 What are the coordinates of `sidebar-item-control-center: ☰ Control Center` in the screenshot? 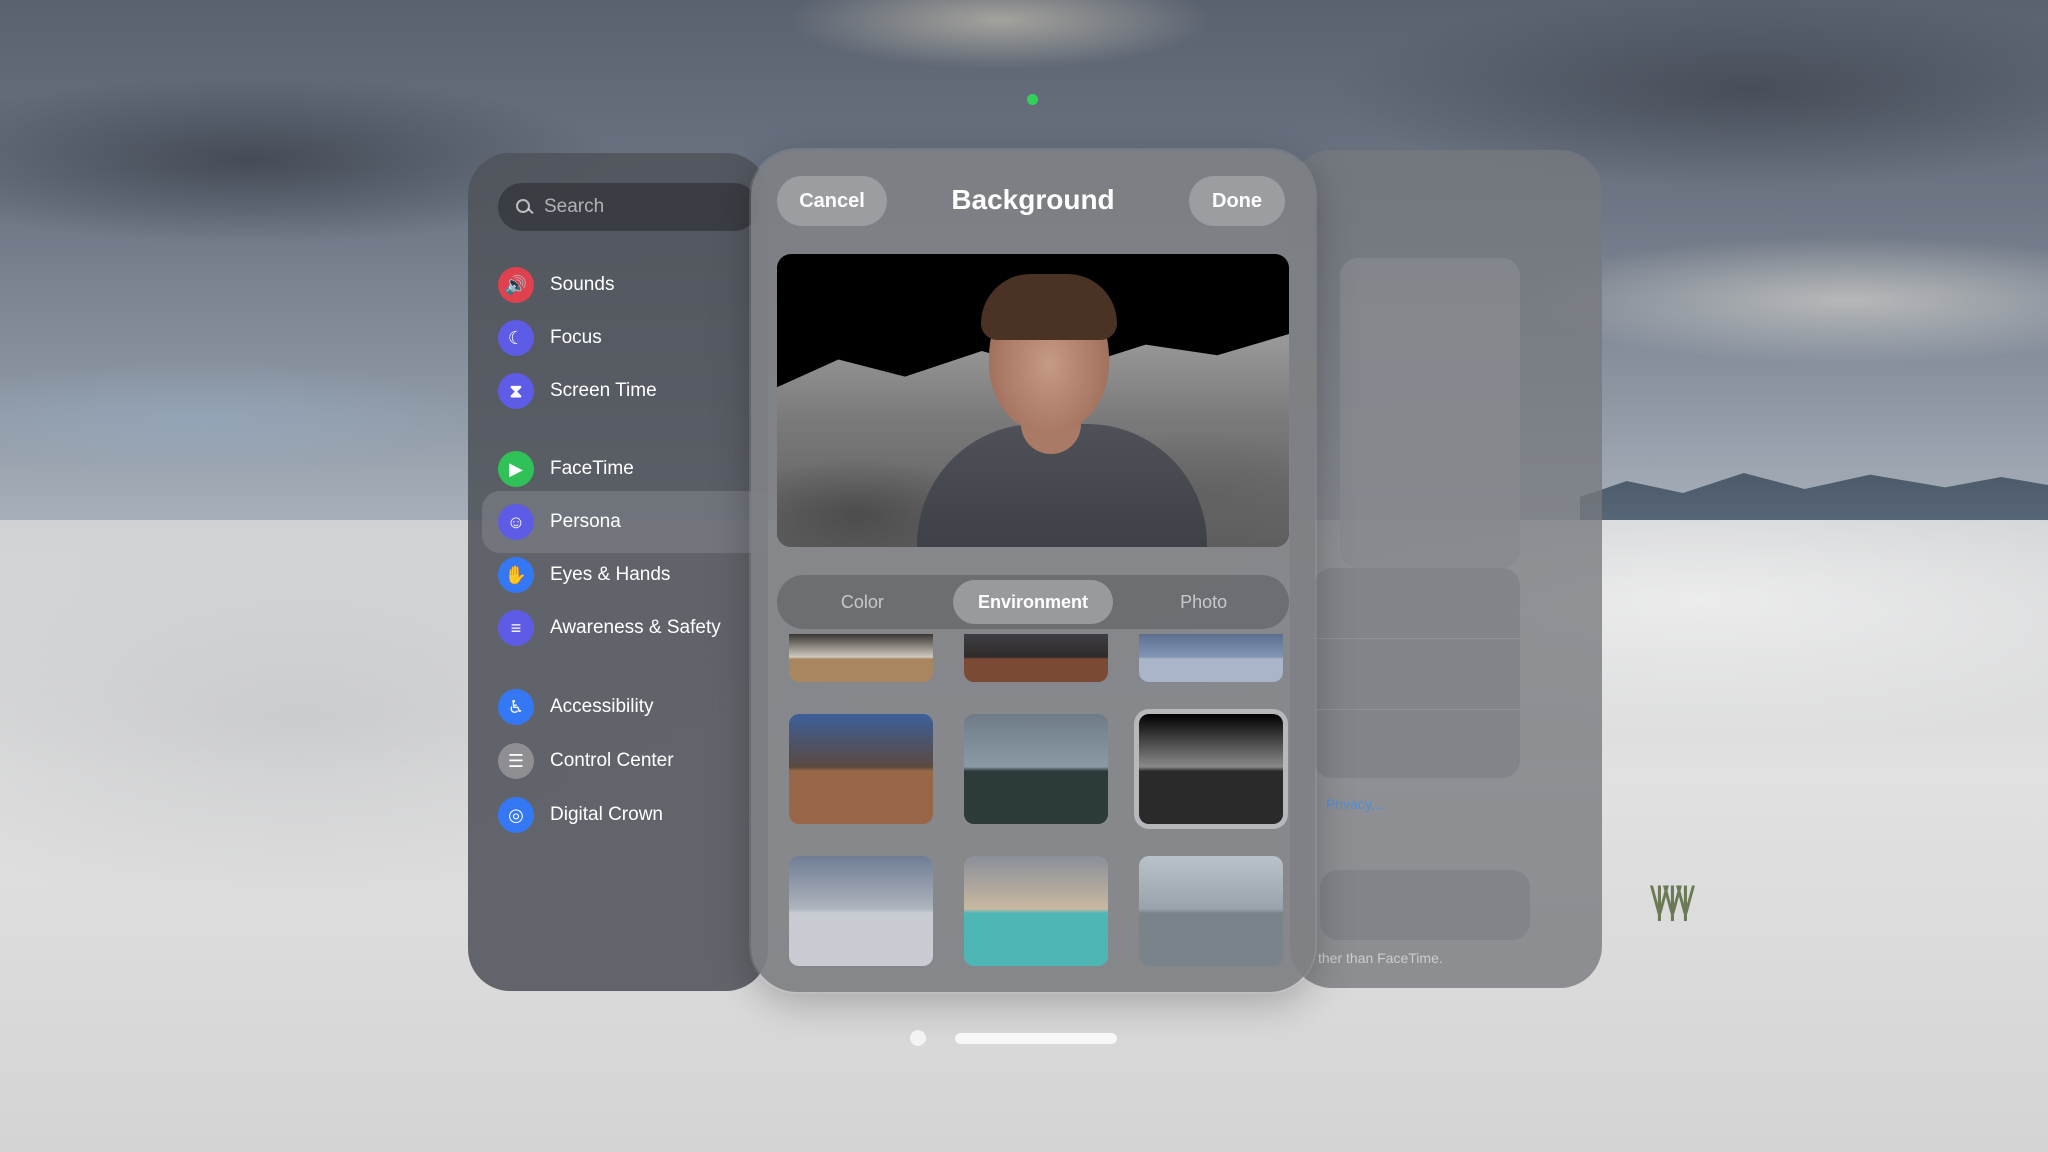 It's located at (625, 761).